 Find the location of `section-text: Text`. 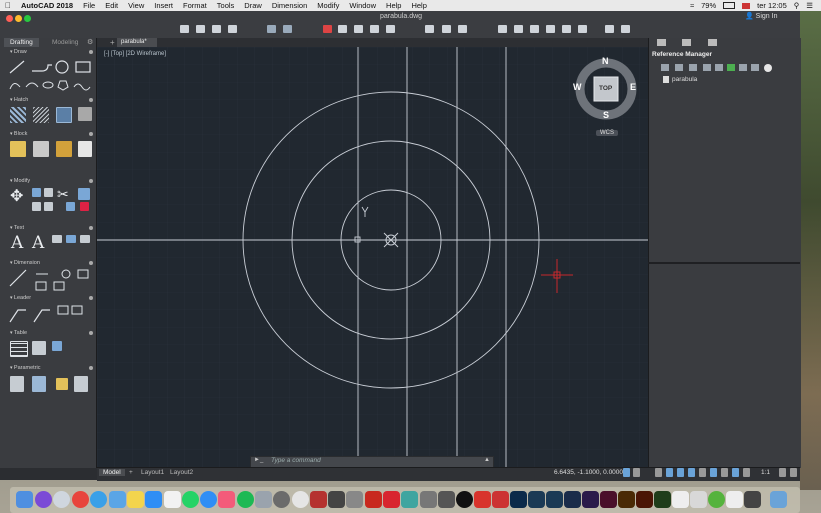

section-text: Text is located at coordinates (17, 228).